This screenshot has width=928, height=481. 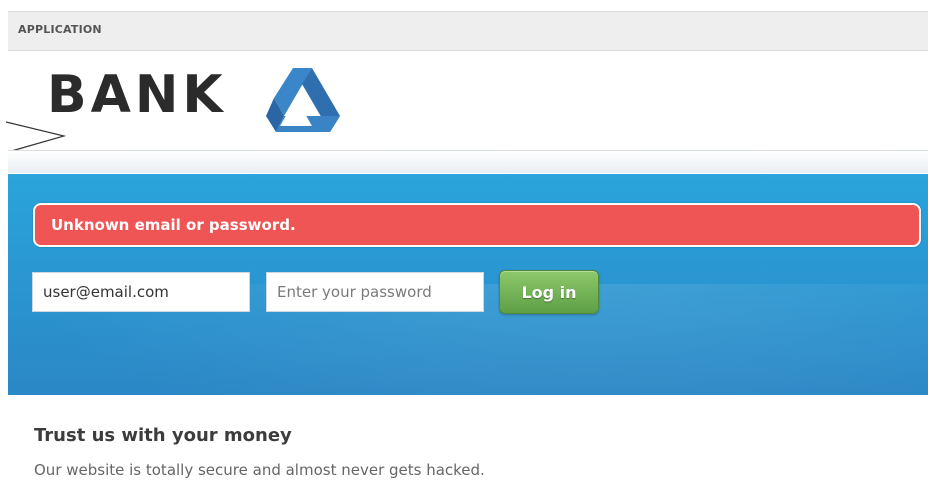 I want to click on content-title: Trust us with your money, so click(x=163, y=435).